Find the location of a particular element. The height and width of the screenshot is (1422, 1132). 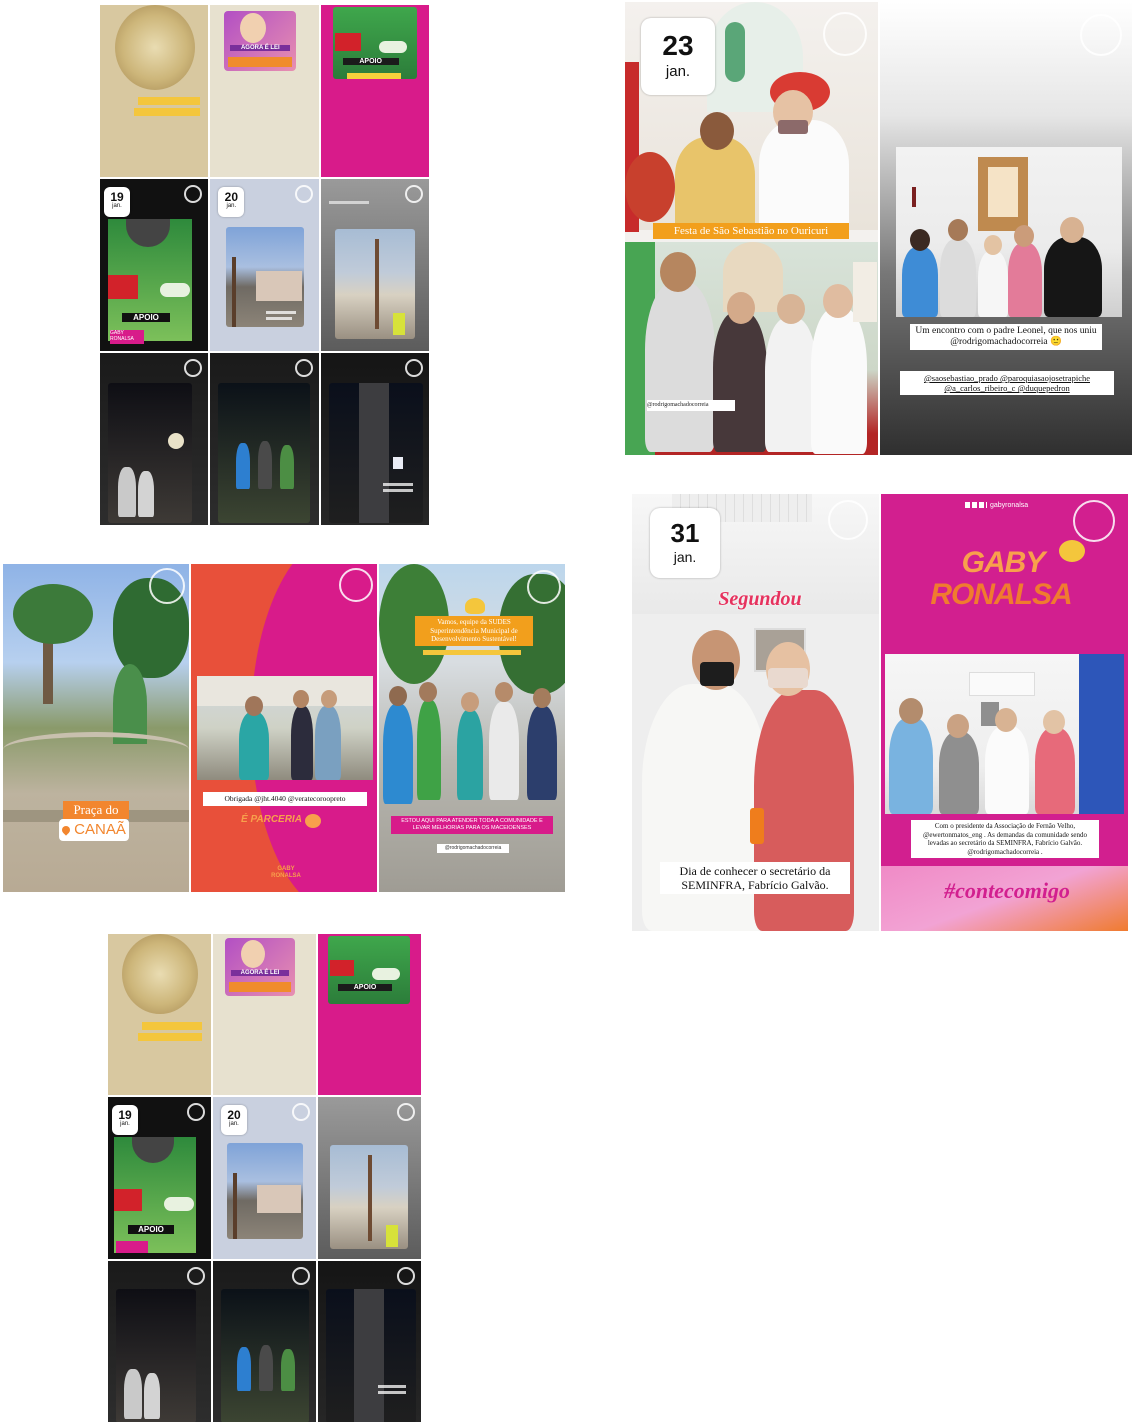

social-icons is located at coordinates (976, 505).